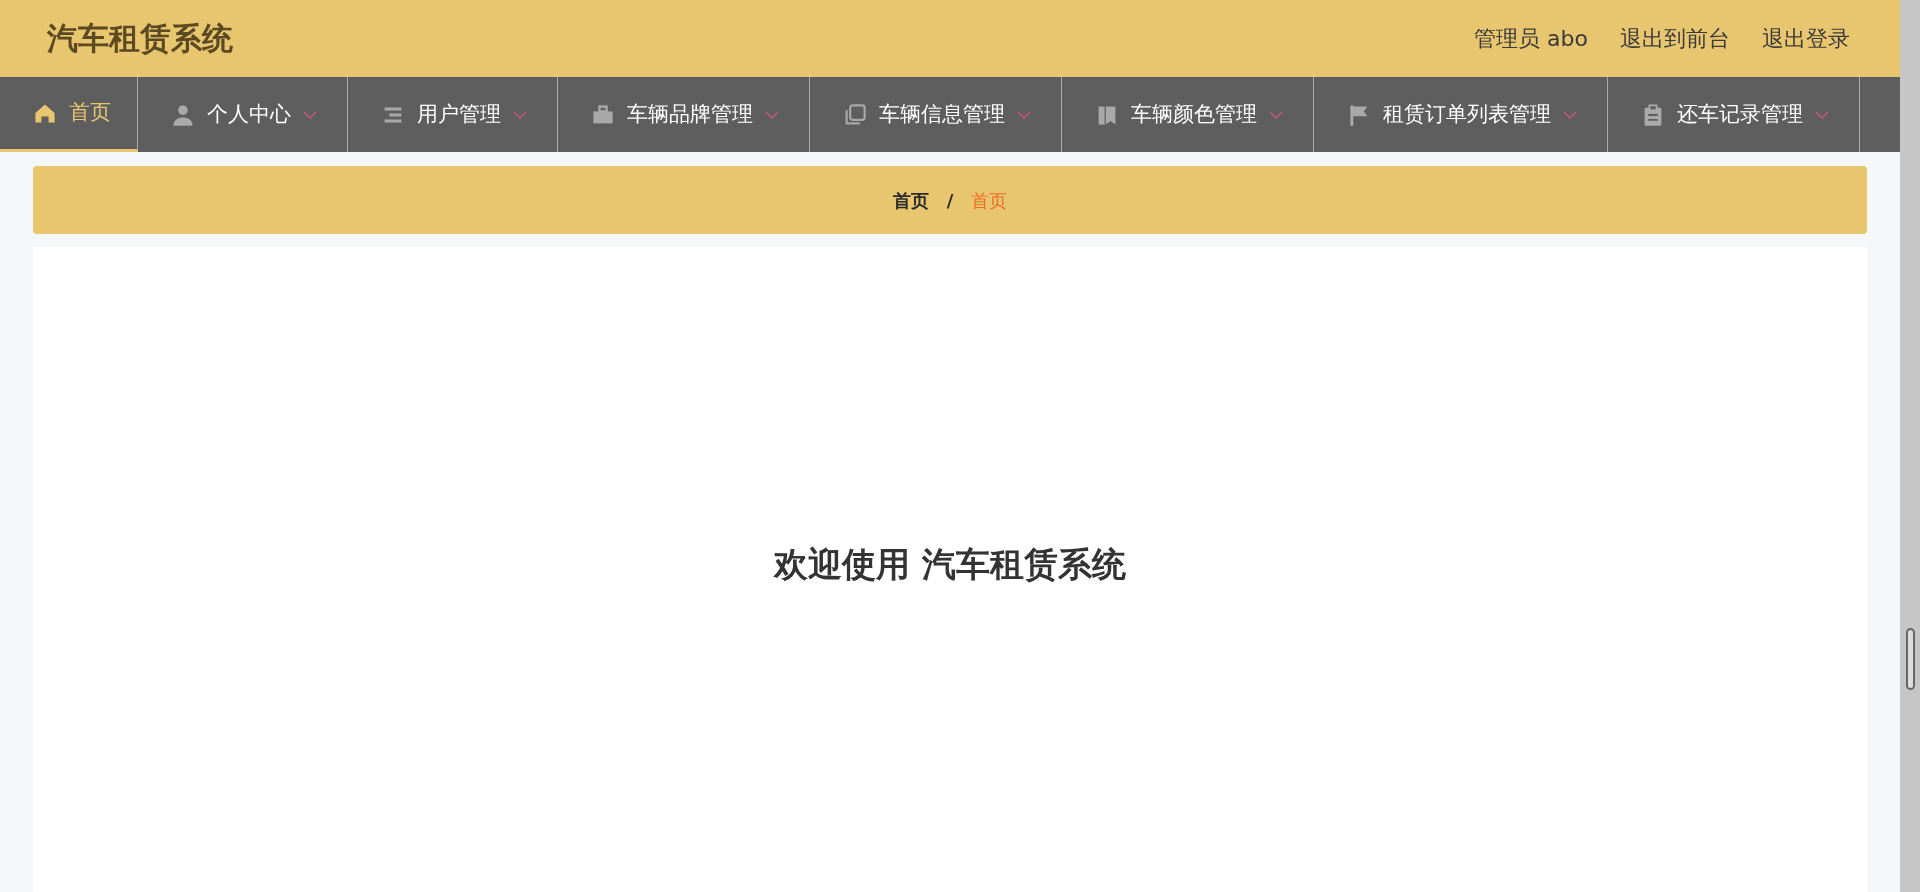 The height and width of the screenshot is (892, 1920). I want to click on nav-tab: 租赁订单列表管理, so click(1461, 114).